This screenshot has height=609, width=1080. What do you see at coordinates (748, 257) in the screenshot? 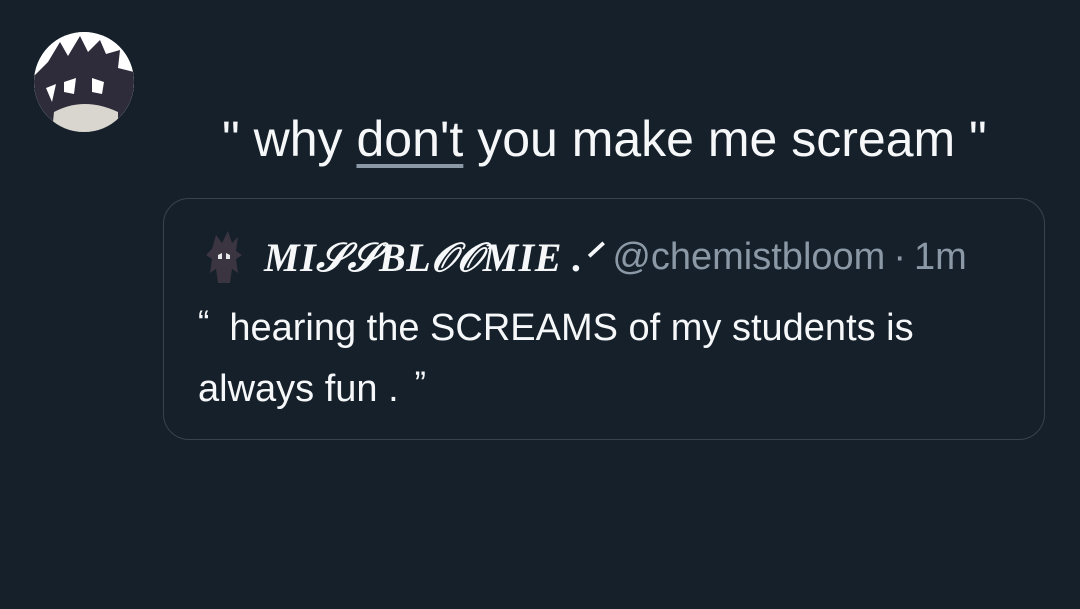
I see `quoted-handle: @chemistbloom` at bounding box center [748, 257].